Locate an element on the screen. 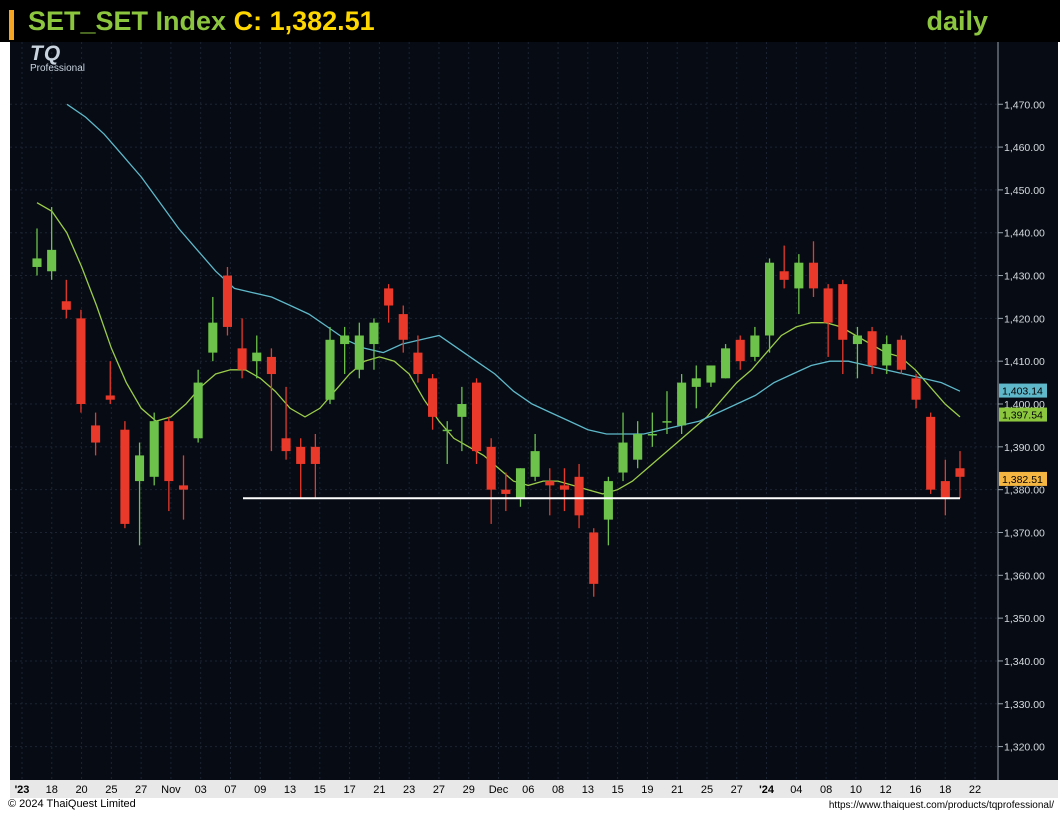  y-tick-label: 1,410.00 is located at coordinates (1024, 362).